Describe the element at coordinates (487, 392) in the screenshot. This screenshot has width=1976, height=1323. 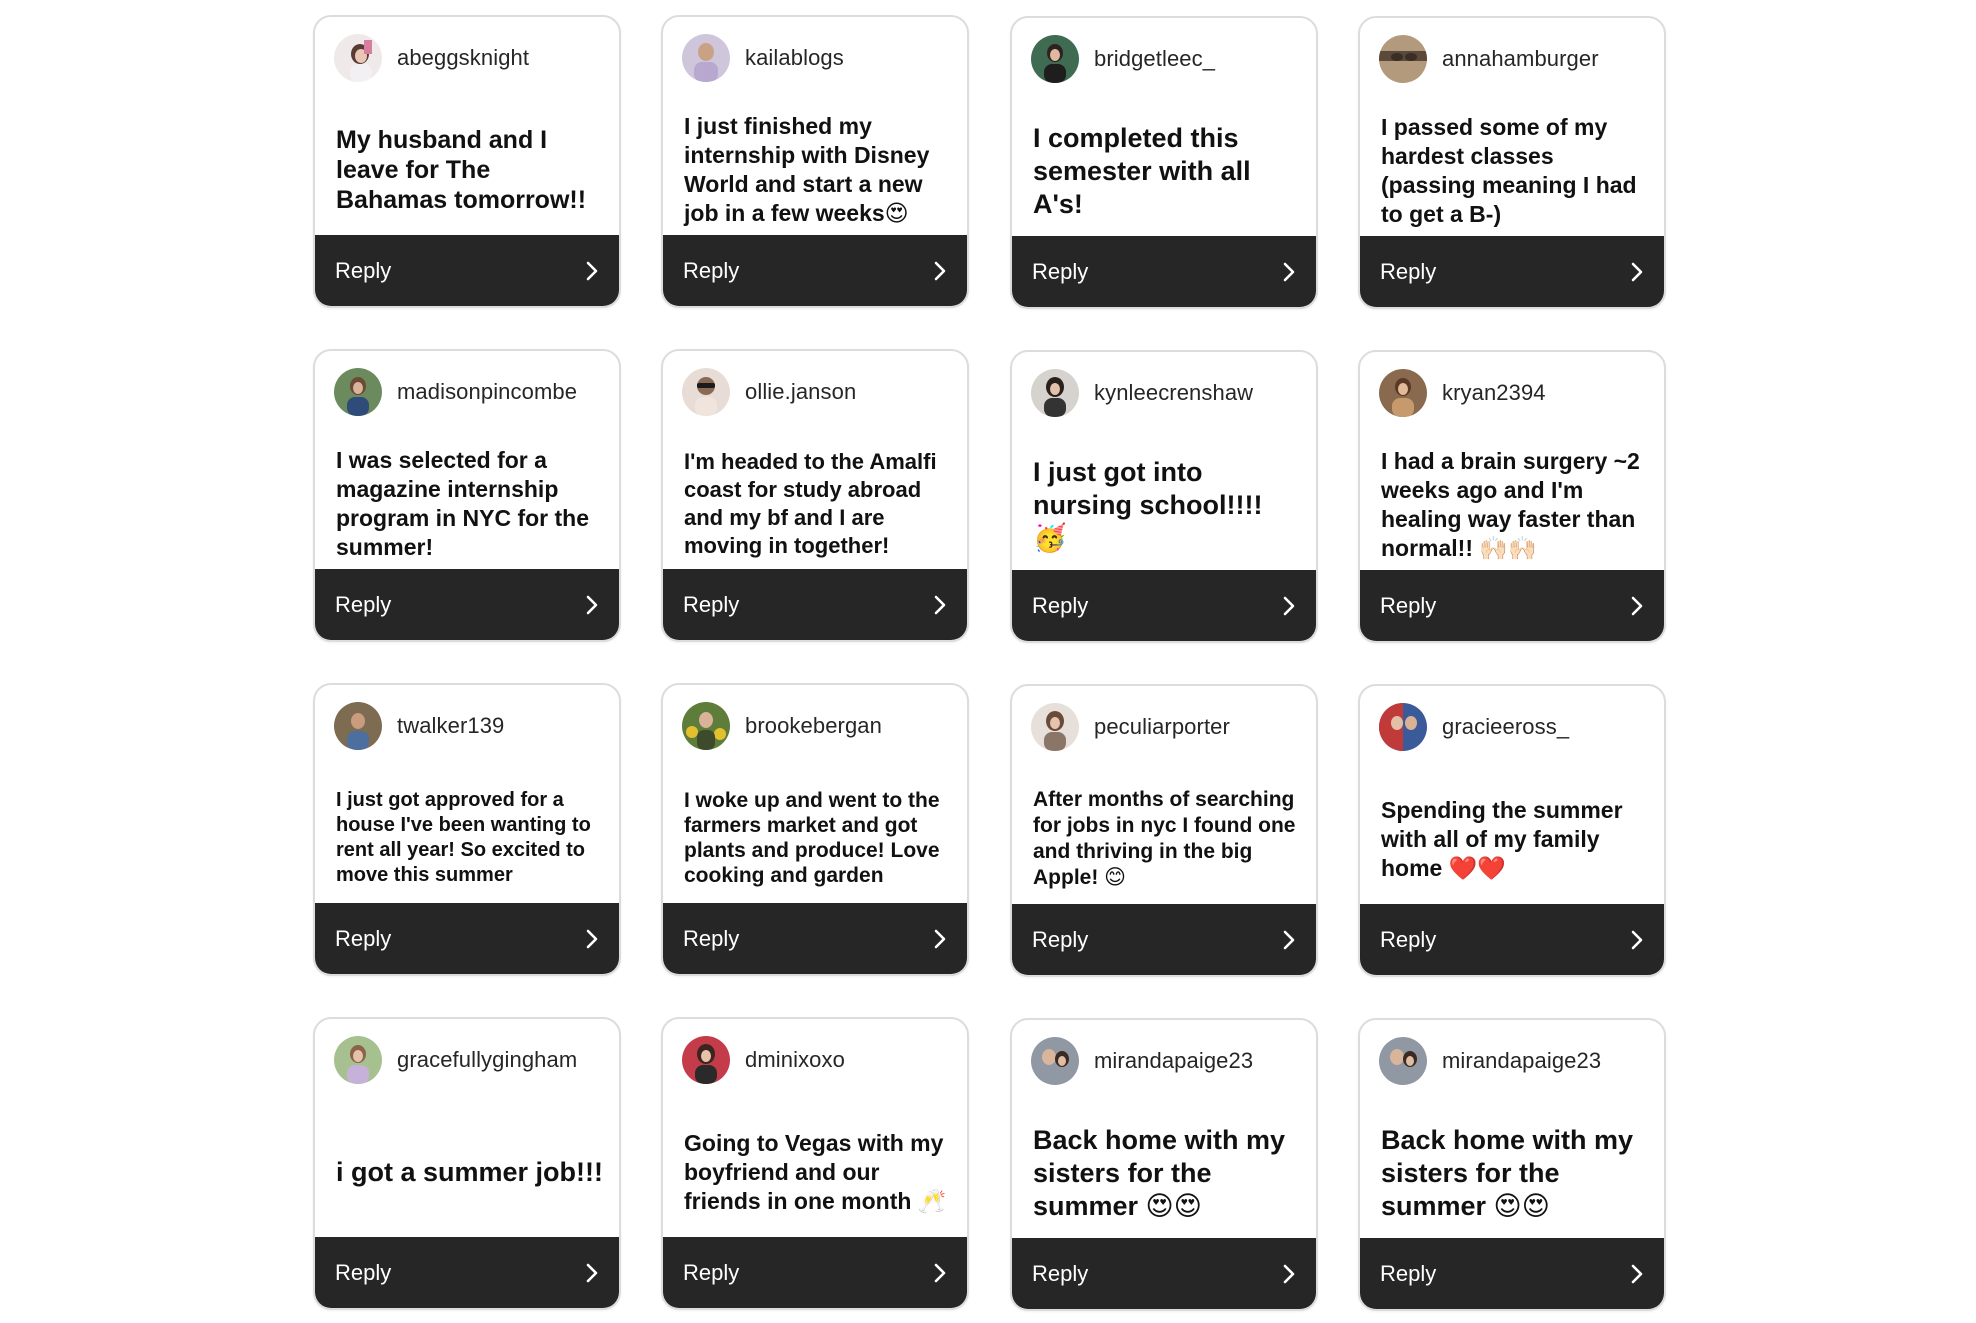
I see `username: madisonpincombe` at that location.